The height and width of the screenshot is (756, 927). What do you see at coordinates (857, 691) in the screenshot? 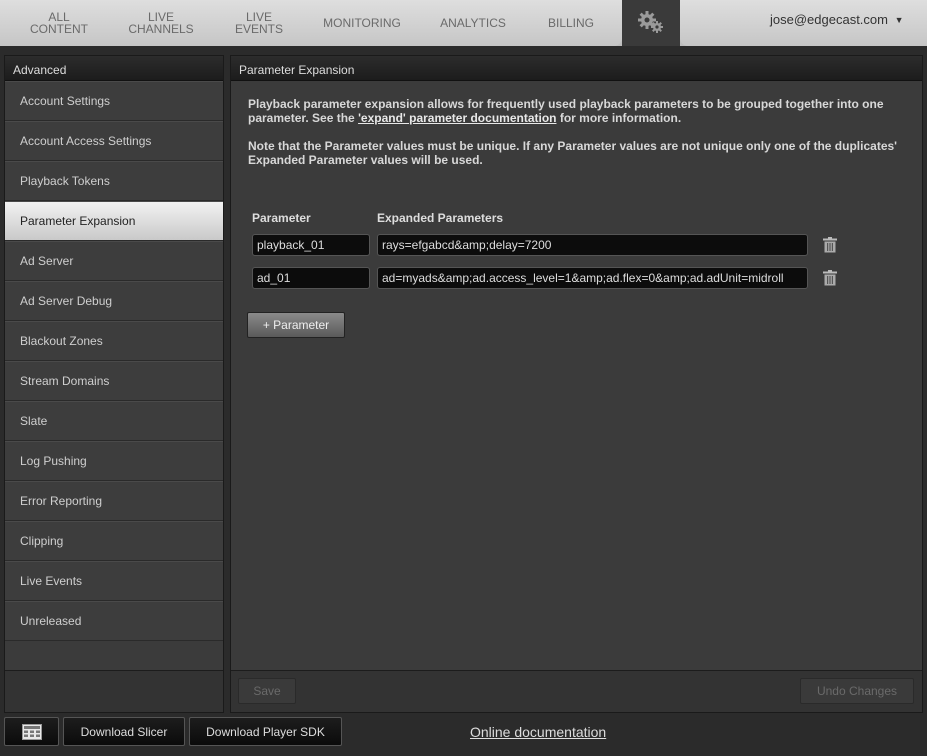
I see `undo-changes-button: Undo Changes` at bounding box center [857, 691].